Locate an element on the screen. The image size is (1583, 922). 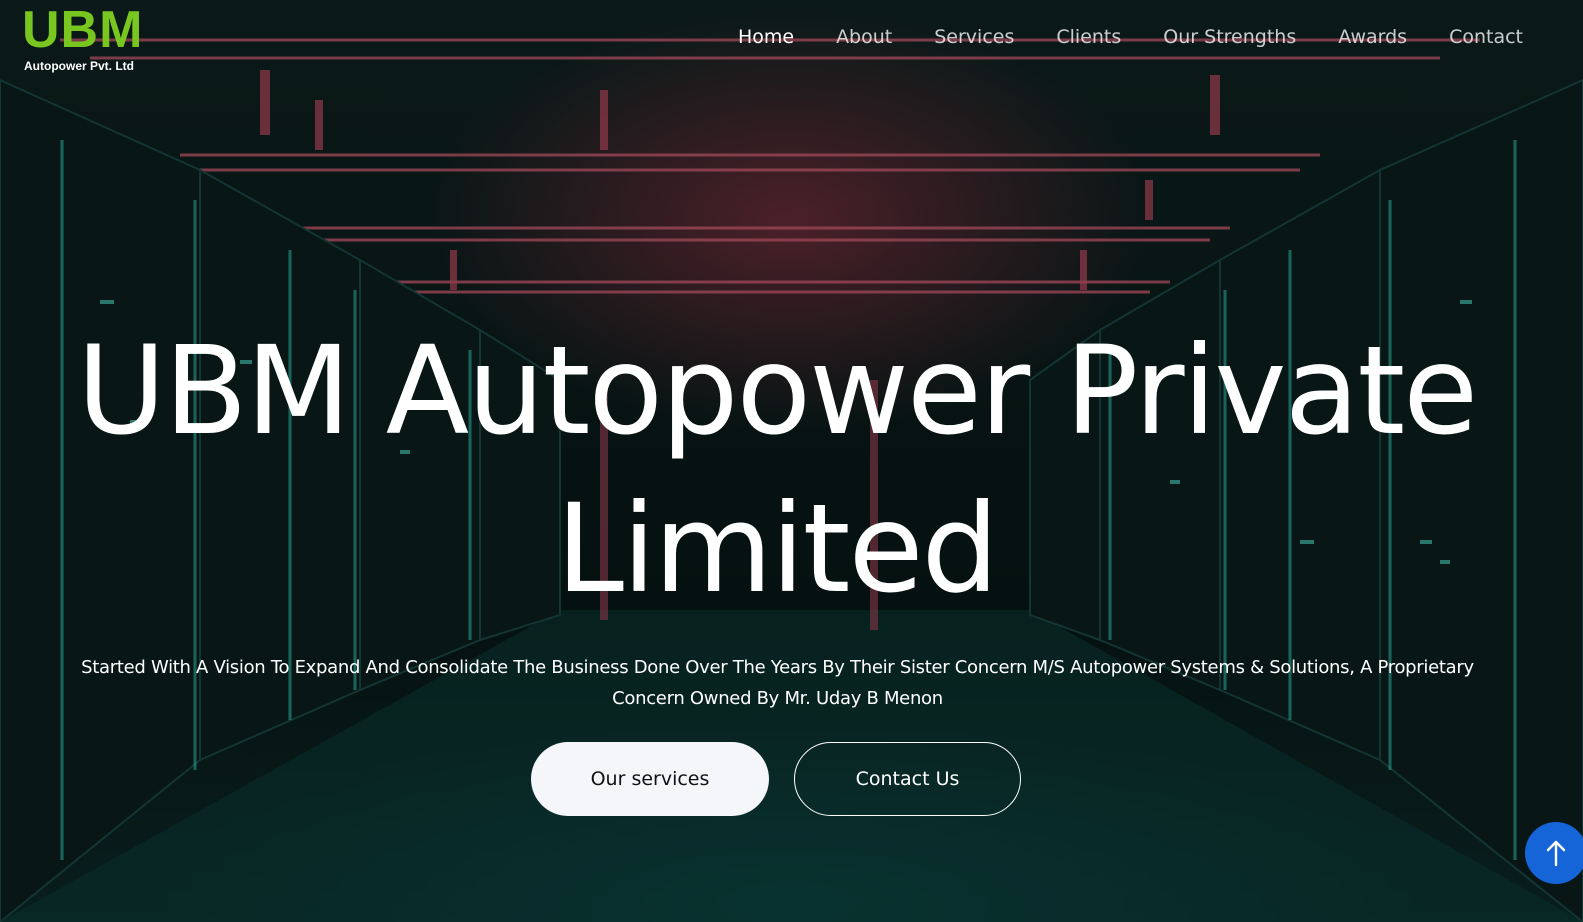
hero-description-line2: Concern Owned By Mr. Uday B Menon is located at coordinates (777, 698).